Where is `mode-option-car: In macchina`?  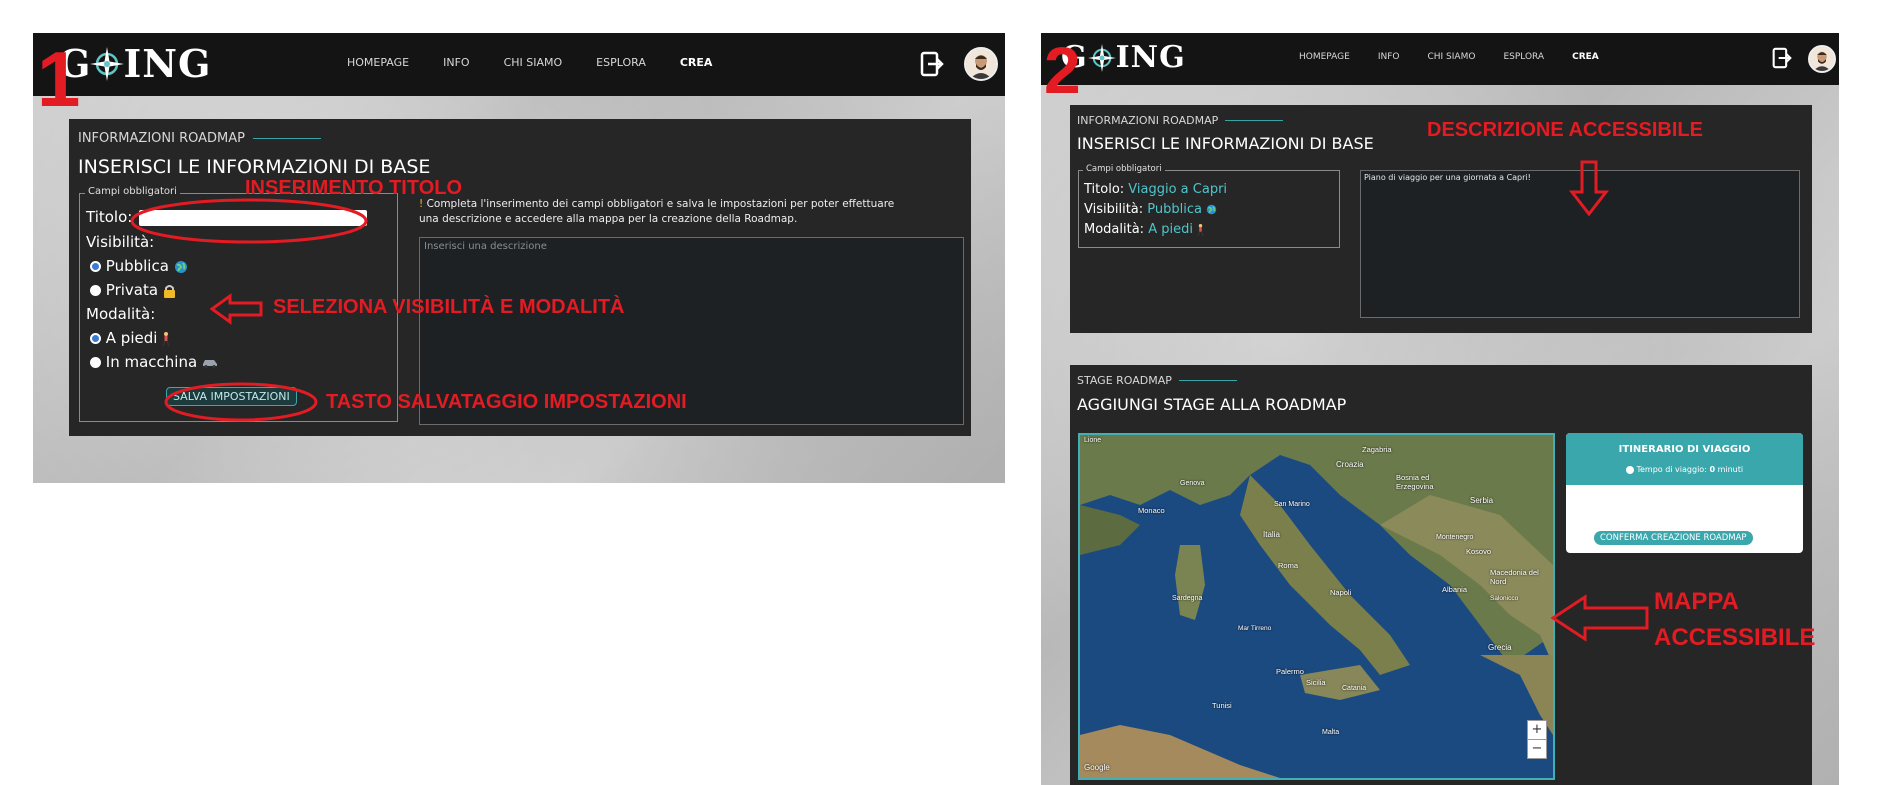 mode-option-car: In macchina is located at coordinates (154, 362).